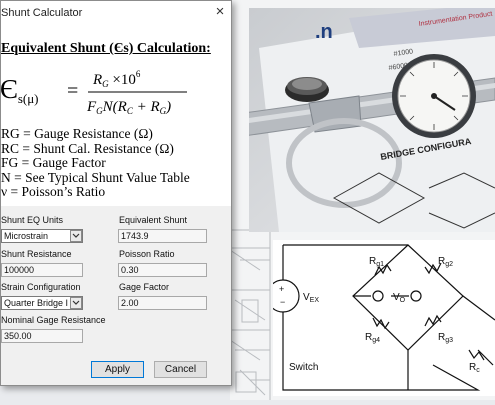 This screenshot has height=405, width=495. Describe the element at coordinates (146, 107) in the screenshot. I see `formula-den-3: + R` at that location.